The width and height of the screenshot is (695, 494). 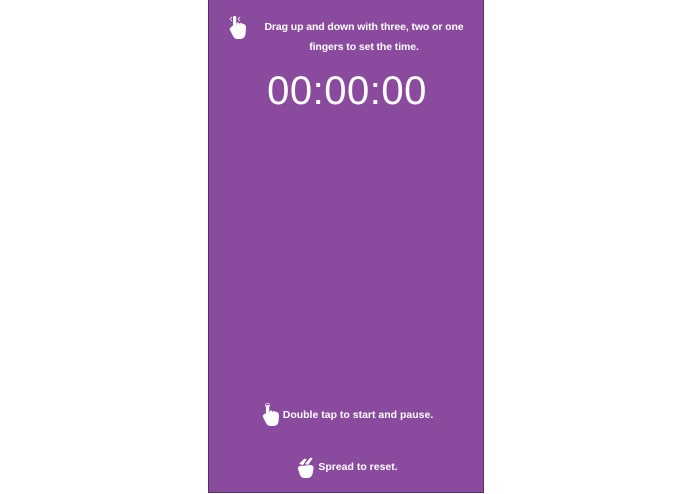 I want to click on start-pause-hint-text: Double tap to start and pause., so click(x=358, y=415).